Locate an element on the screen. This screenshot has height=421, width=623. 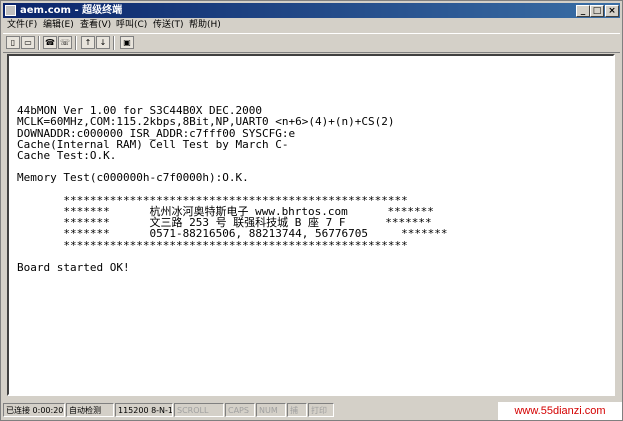
title-bar: aem.com - 超级终端 _ □ × is located at coordinates (311, 10).